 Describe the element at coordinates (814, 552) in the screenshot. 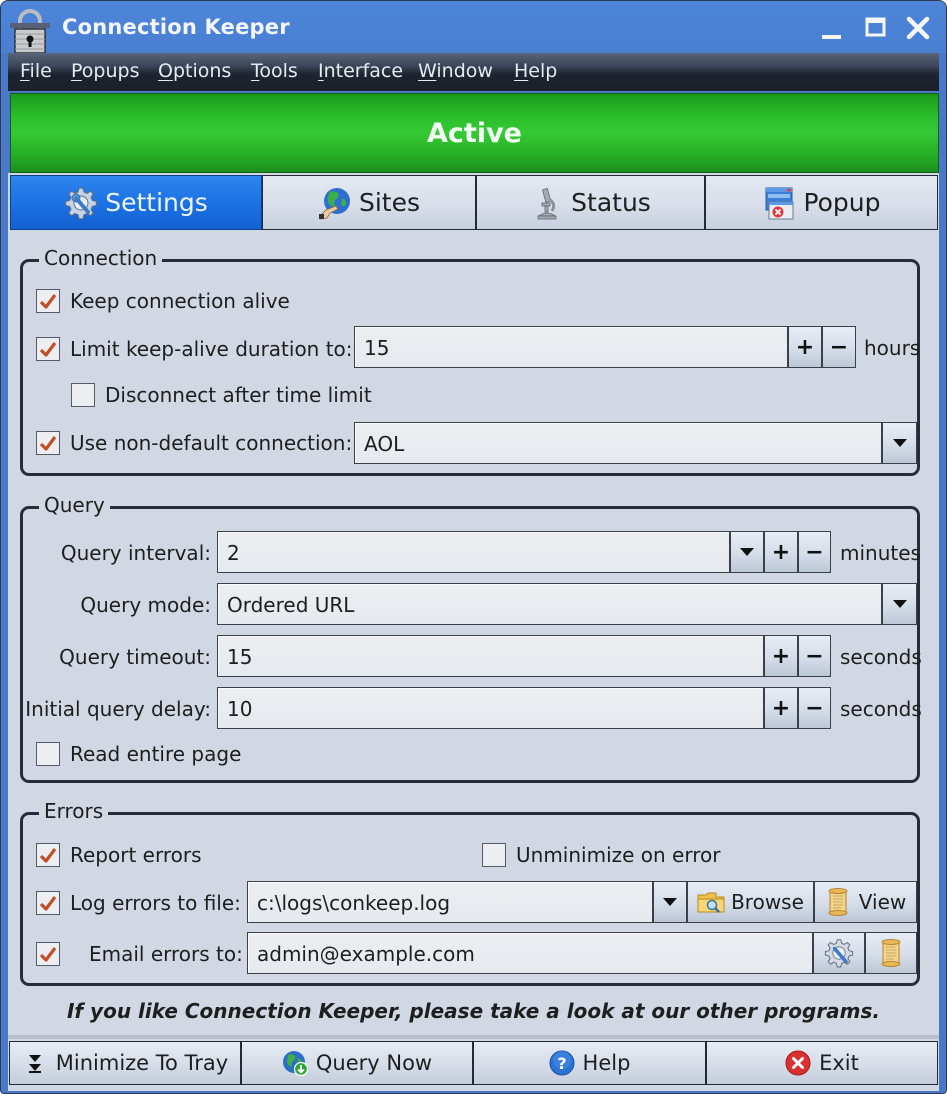

I see `query-interval-decrement-button: −` at that location.